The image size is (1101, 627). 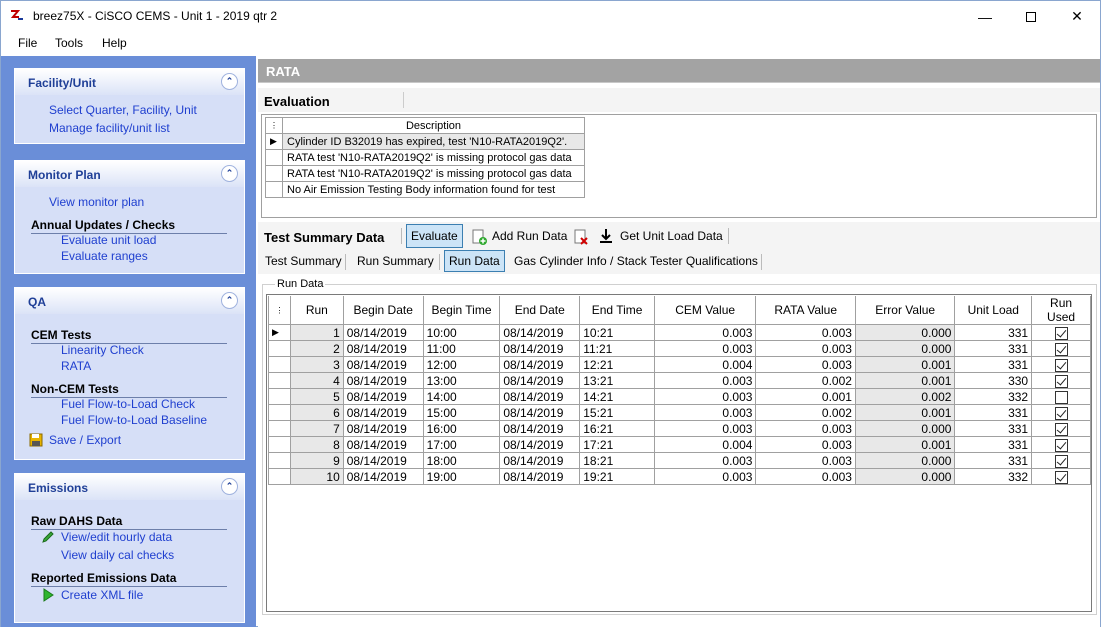 What do you see at coordinates (27, 43) in the screenshot?
I see `menu-file: File` at bounding box center [27, 43].